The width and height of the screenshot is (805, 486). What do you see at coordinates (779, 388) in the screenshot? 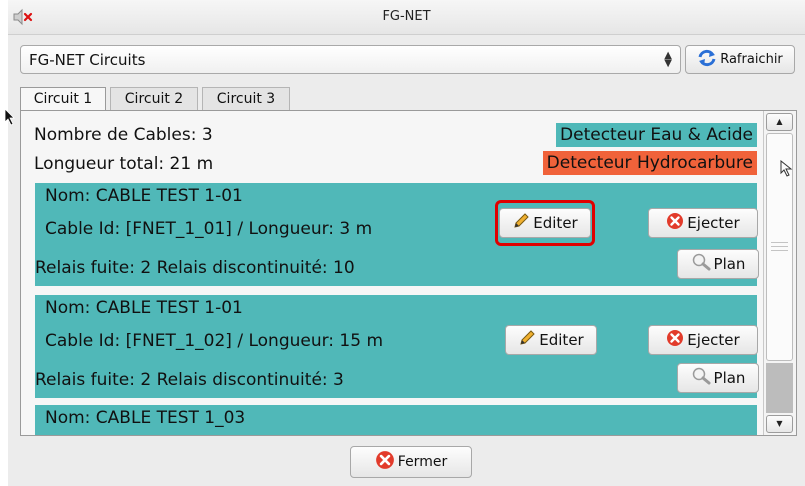
I see `scroll-track` at bounding box center [779, 388].